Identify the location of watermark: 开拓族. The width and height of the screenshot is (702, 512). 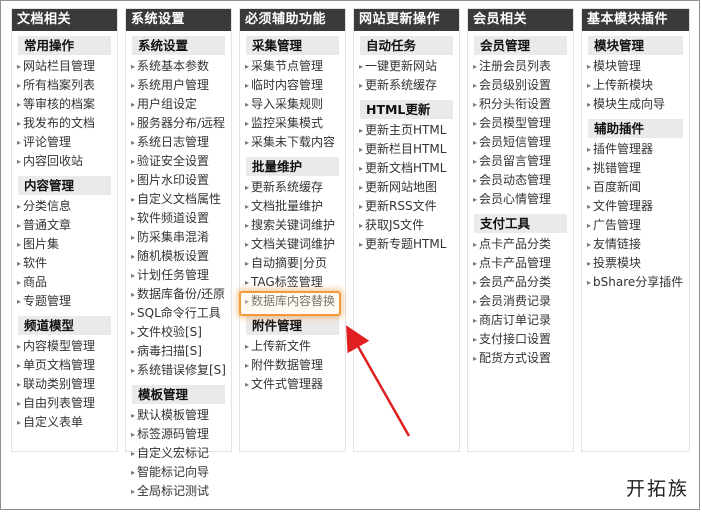
(657, 489).